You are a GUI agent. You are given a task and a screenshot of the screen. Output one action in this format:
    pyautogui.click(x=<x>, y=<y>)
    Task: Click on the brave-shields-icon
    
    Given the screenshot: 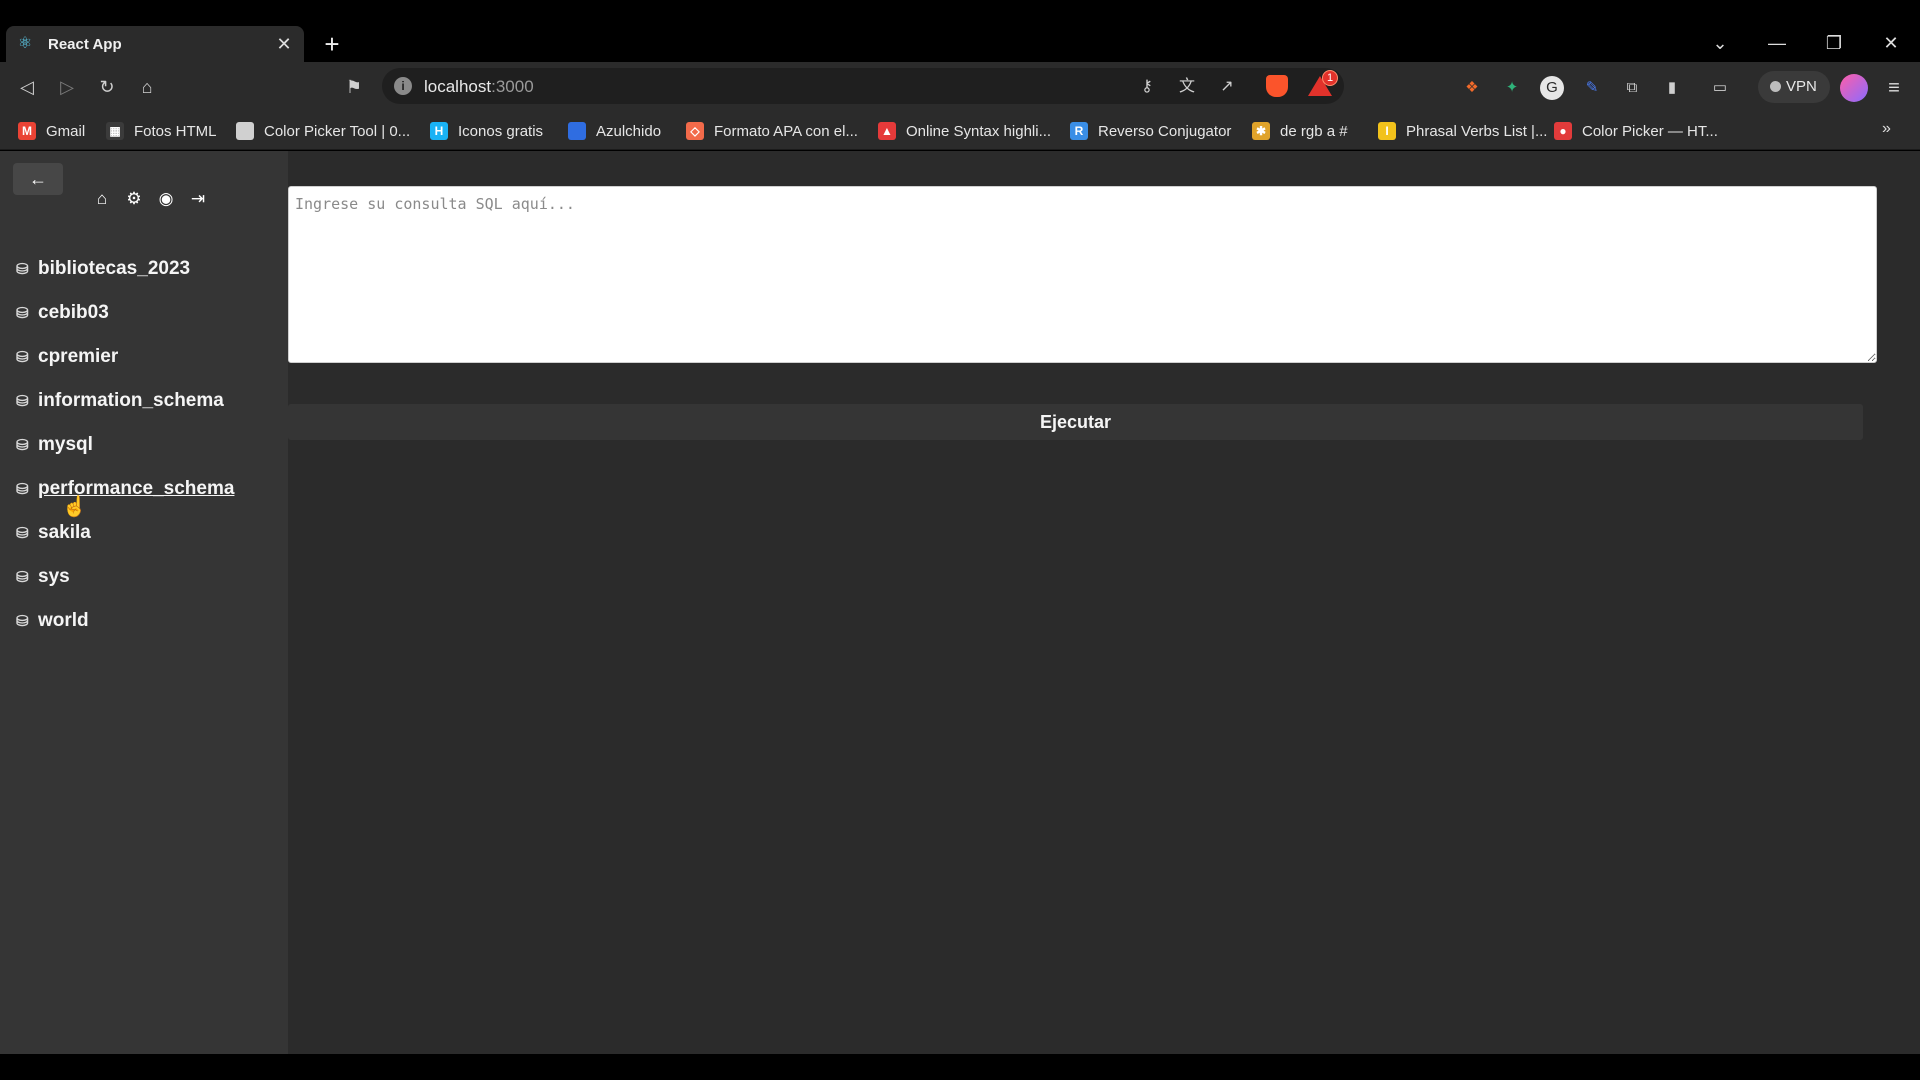 What is the action you would take?
    pyautogui.click(x=1277, y=86)
    